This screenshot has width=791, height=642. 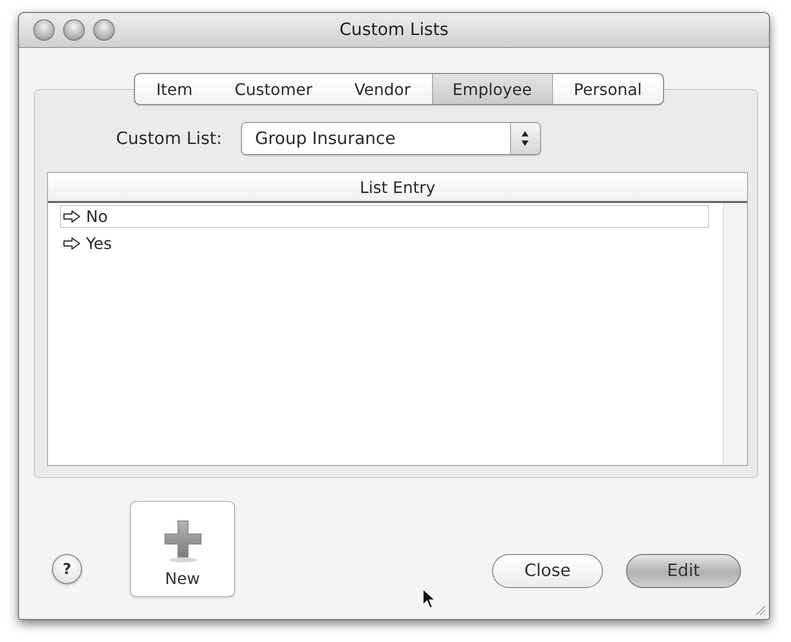 What do you see at coordinates (44, 30) in the screenshot?
I see `close-button` at bounding box center [44, 30].